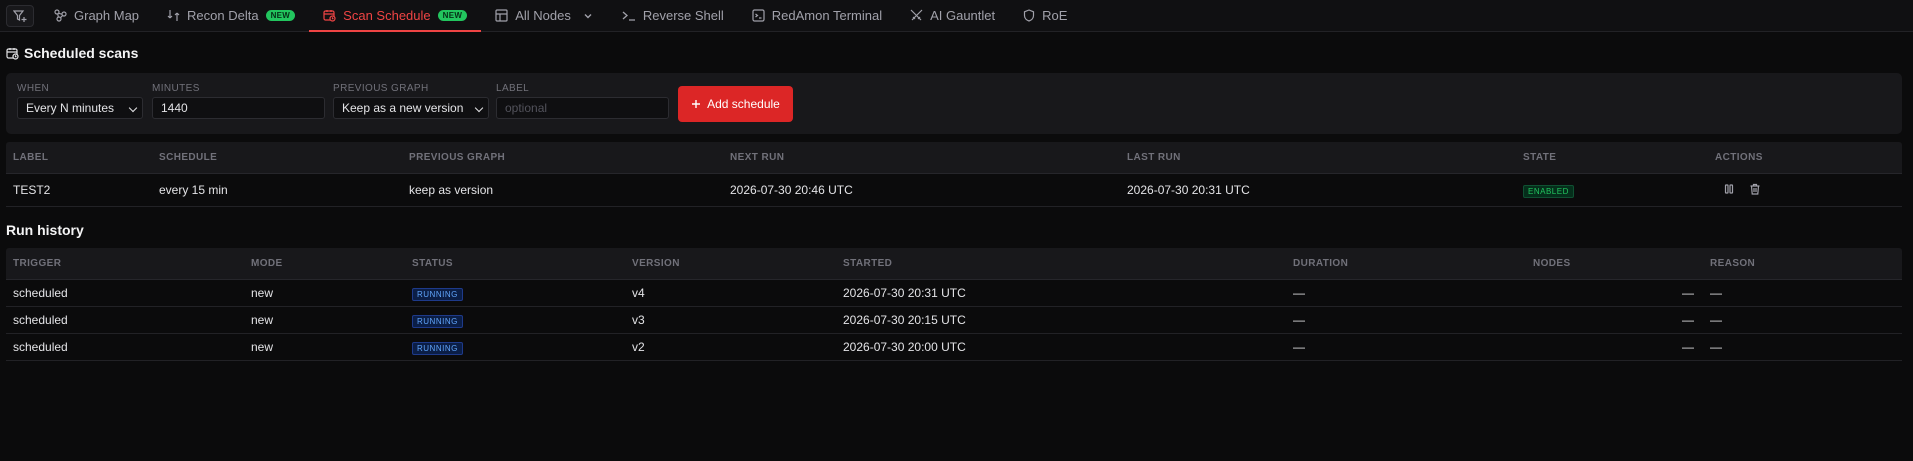  Describe the element at coordinates (588, 15) in the screenshot. I see `chevron-down-icon` at that location.